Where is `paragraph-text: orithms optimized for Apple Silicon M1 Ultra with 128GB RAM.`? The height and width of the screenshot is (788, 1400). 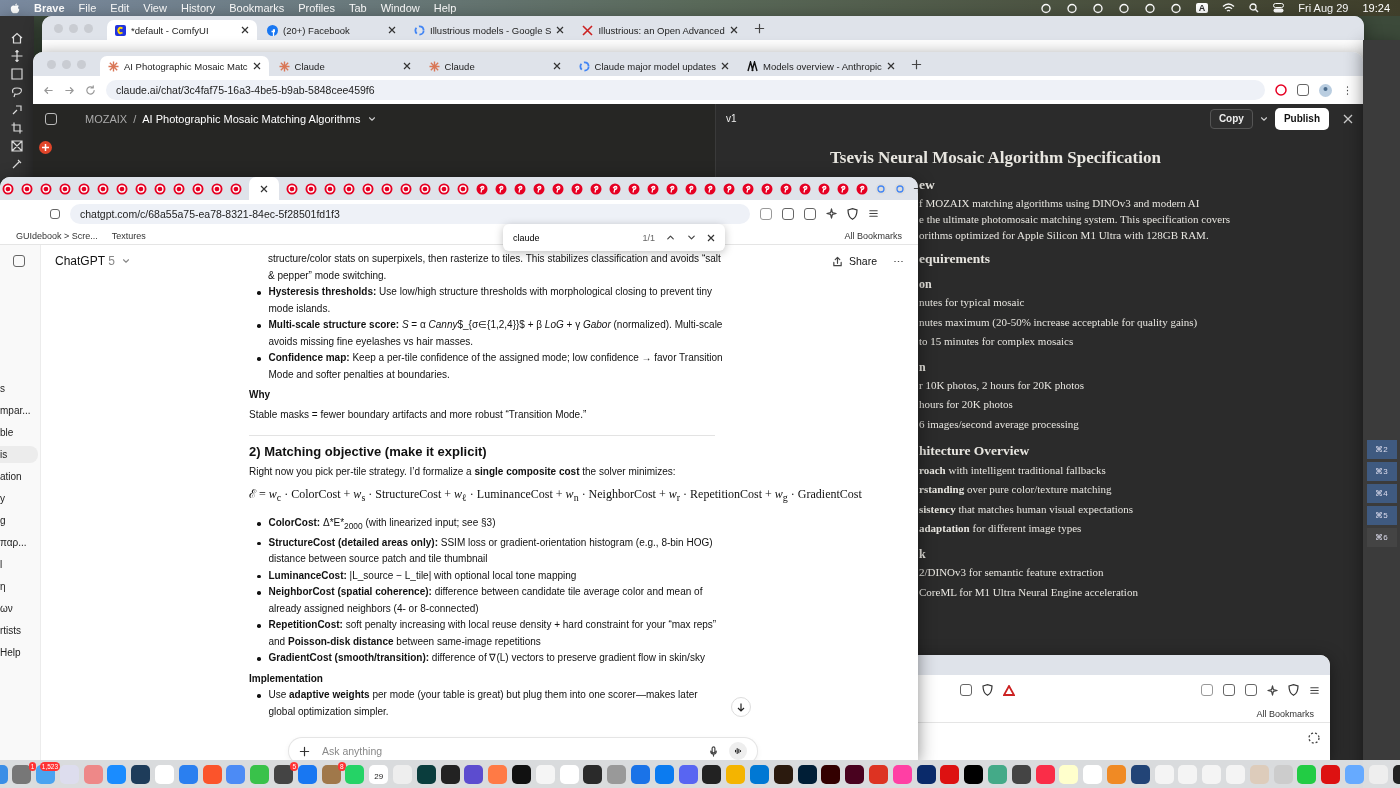
paragraph-text: orithms optimized for Apple Silicon M1 Ultra with 128GB RAM. is located at coordinates (1064, 235).